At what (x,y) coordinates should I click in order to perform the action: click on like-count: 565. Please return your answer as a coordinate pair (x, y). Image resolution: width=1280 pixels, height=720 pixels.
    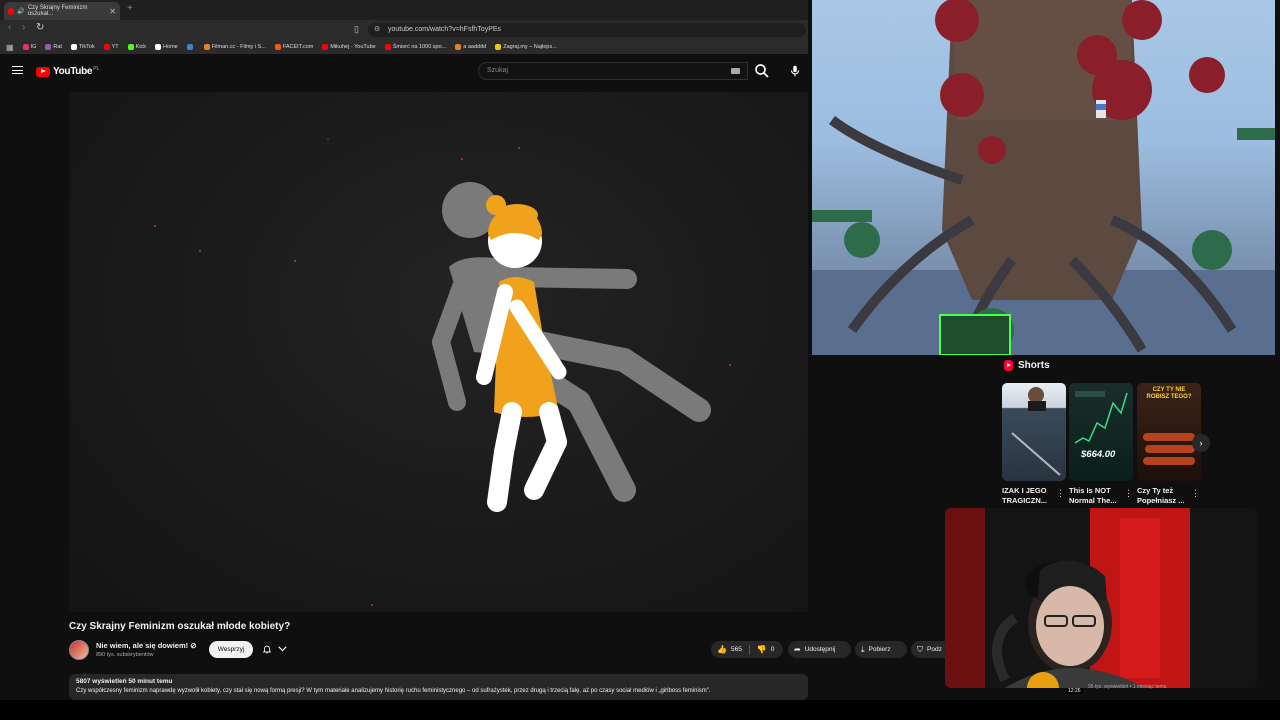
    Looking at the image, I should click on (736, 649).